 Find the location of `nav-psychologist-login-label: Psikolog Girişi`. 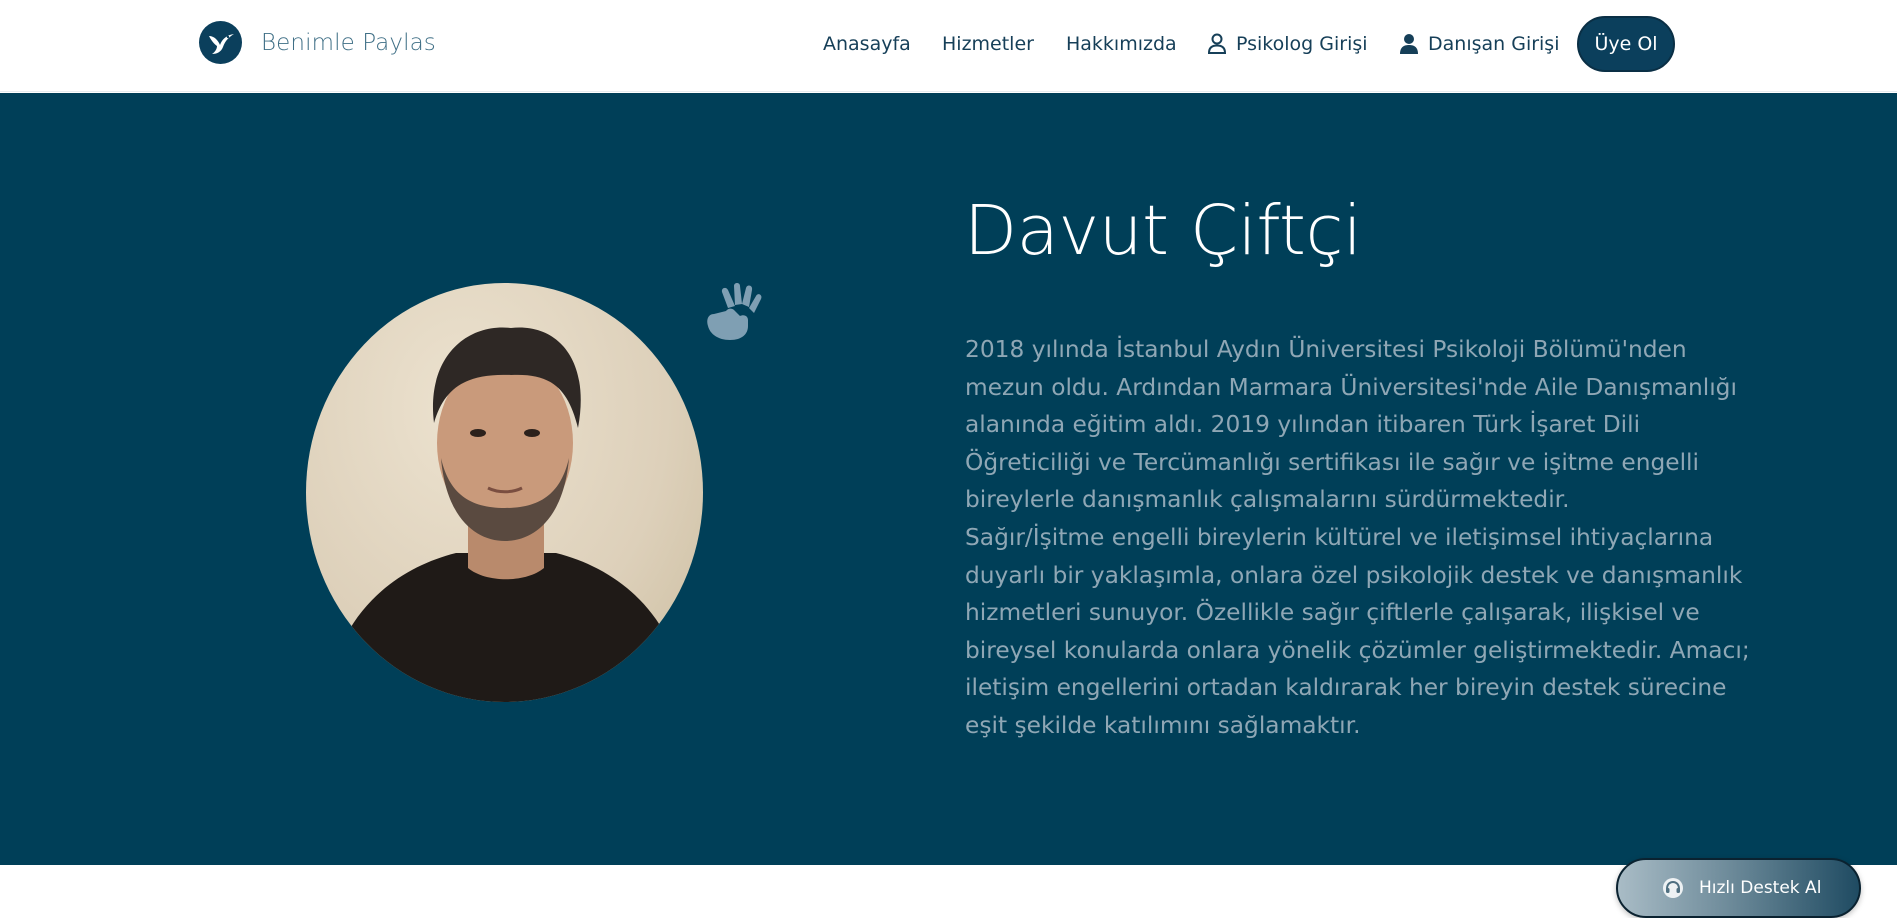

nav-psychologist-login-label: Psikolog Girişi is located at coordinates (1302, 44).